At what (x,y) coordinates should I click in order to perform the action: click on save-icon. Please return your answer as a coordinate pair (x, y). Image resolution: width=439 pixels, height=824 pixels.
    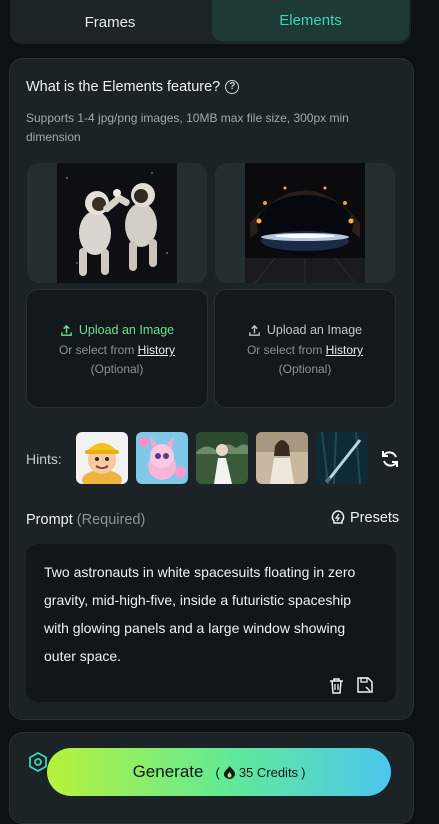
    Looking at the image, I should click on (365, 685).